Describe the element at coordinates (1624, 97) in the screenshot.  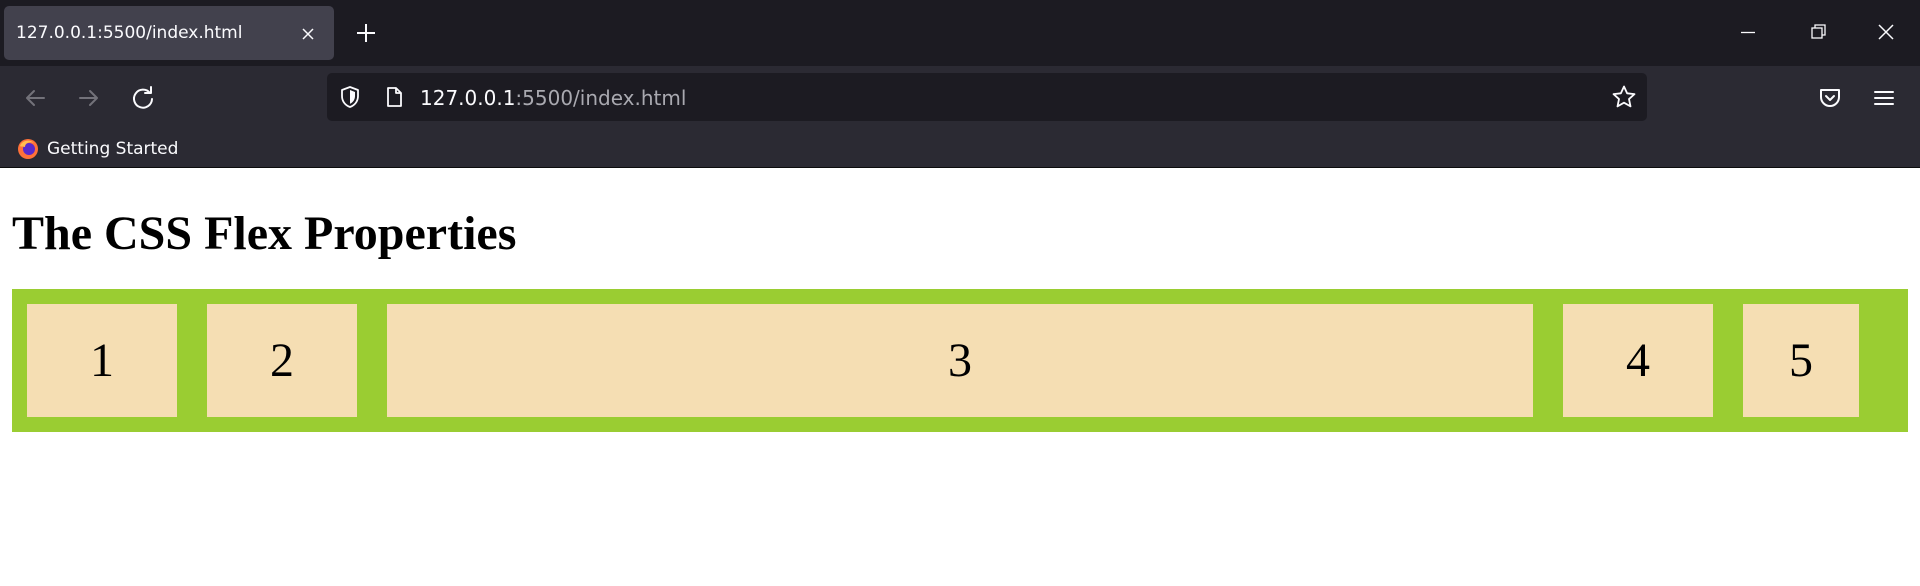
I see `star-icon` at that location.